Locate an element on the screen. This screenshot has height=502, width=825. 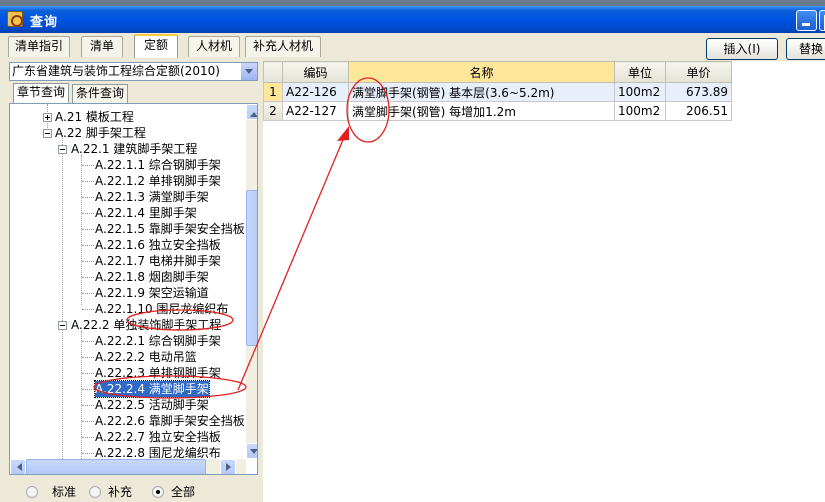
column-header-price: 单价 is located at coordinates (698, 72).